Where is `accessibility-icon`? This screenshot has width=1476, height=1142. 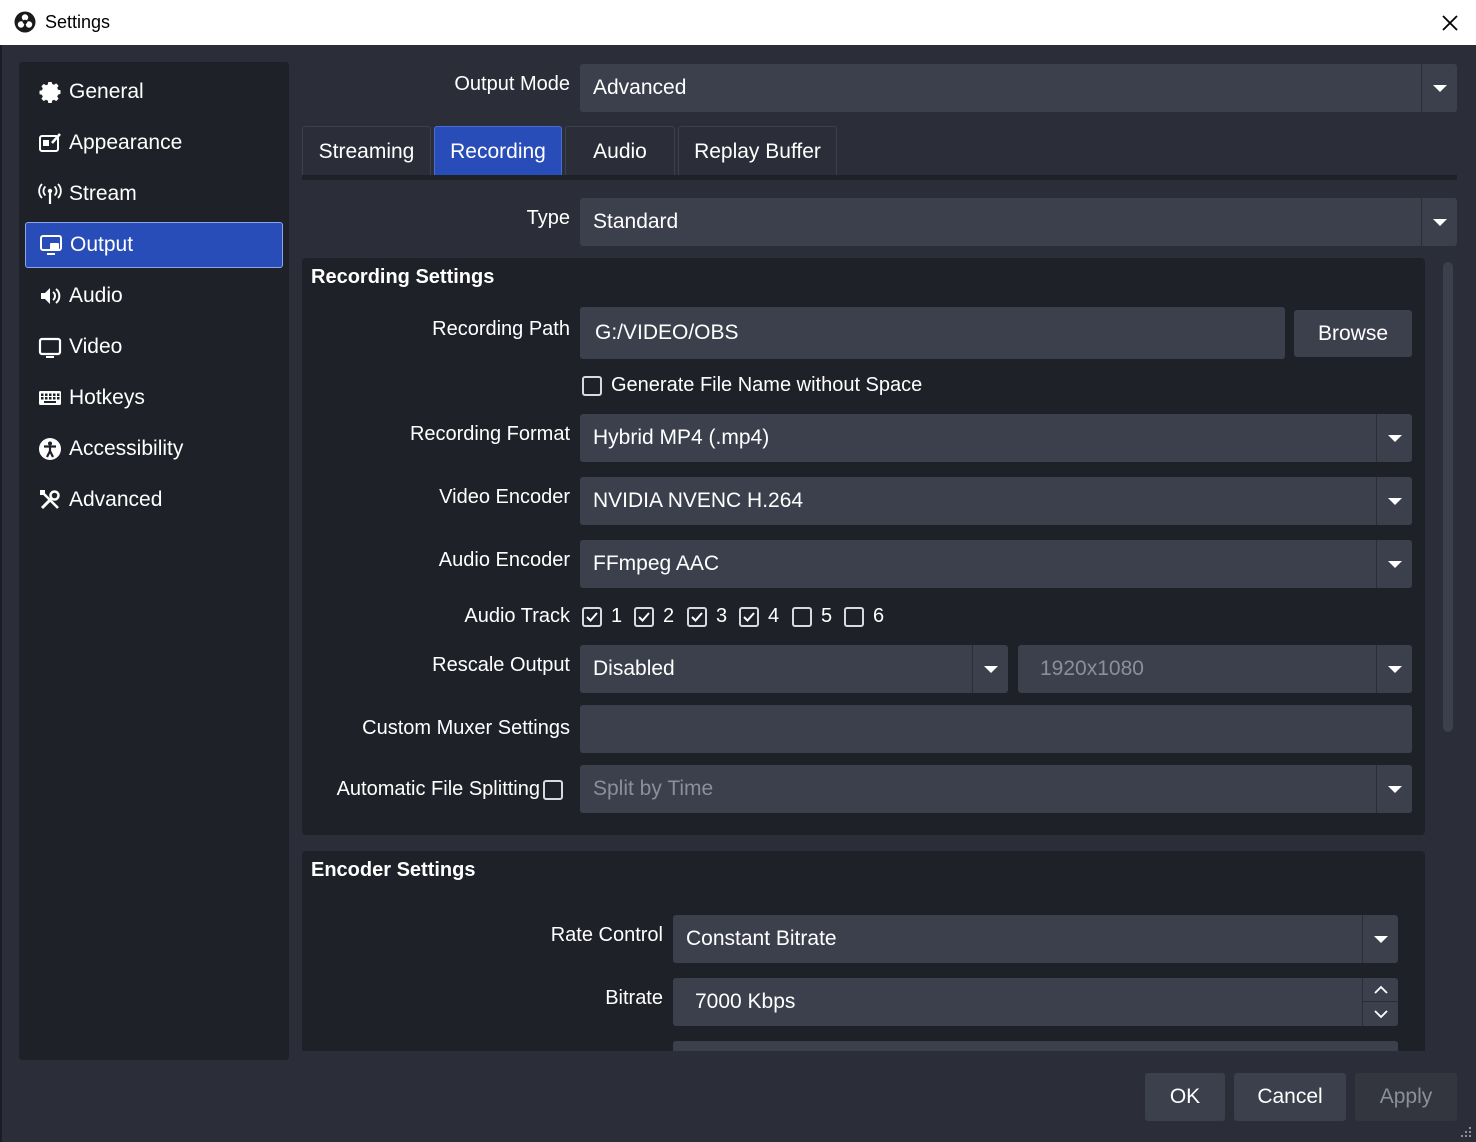 accessibility-icon is located at coordinates (50, 449).